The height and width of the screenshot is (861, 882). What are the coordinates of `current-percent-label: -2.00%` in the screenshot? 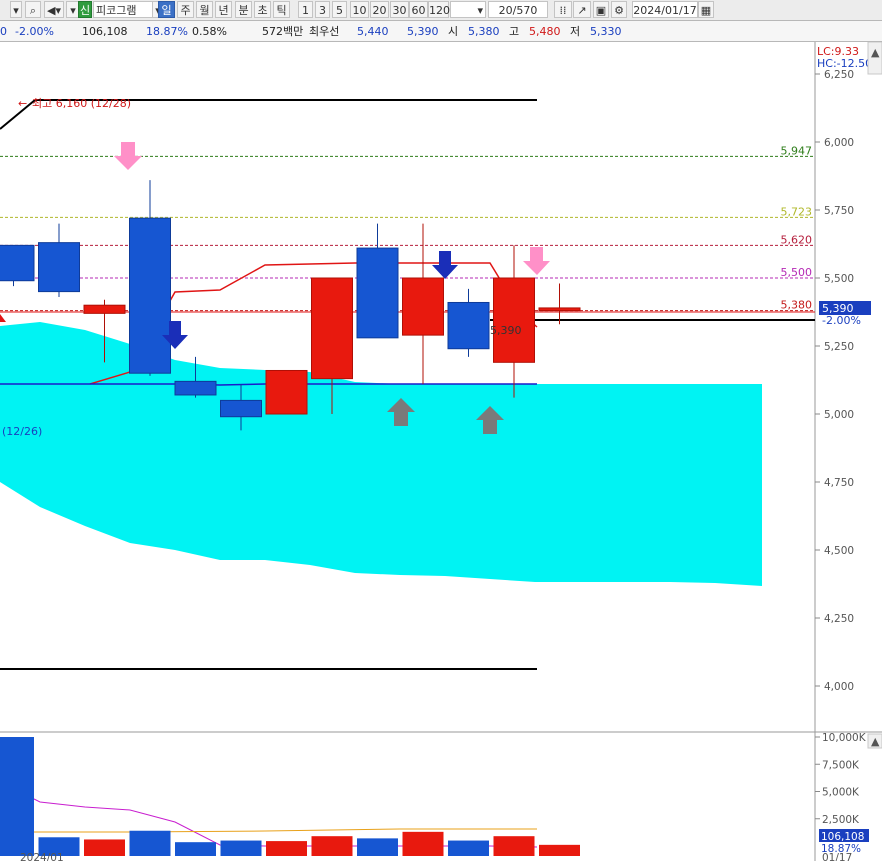 It's located at (841, 320).